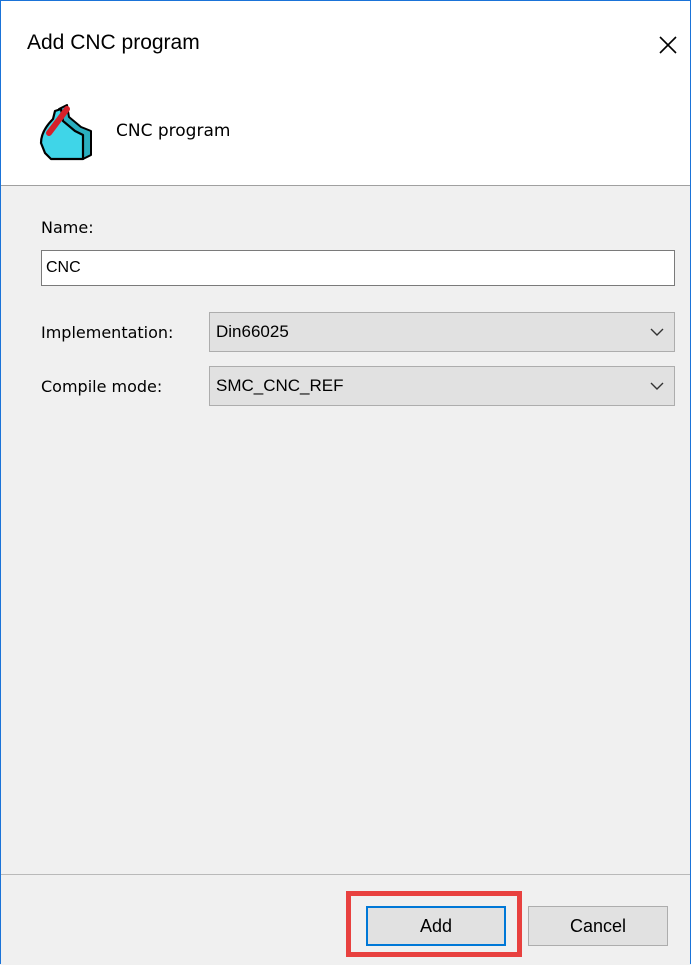 This screenshot has height=965, width=691. What do you see at coordinates (358, 268) in the screenshot?
I see `name-input` at bounding box center [358, 268].